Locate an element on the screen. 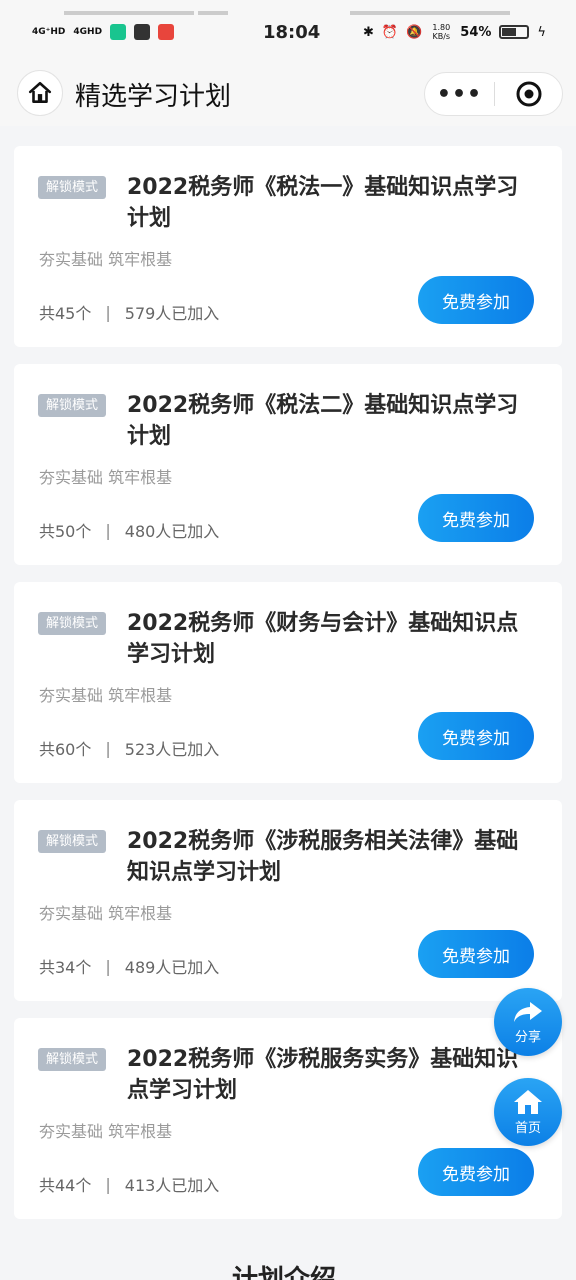 The width and height of the screenshot is (576, 1280). plan-title: 2022税务师《涉税服务实务》基础知识点学习计划 is located at coordinates (323, 1075).